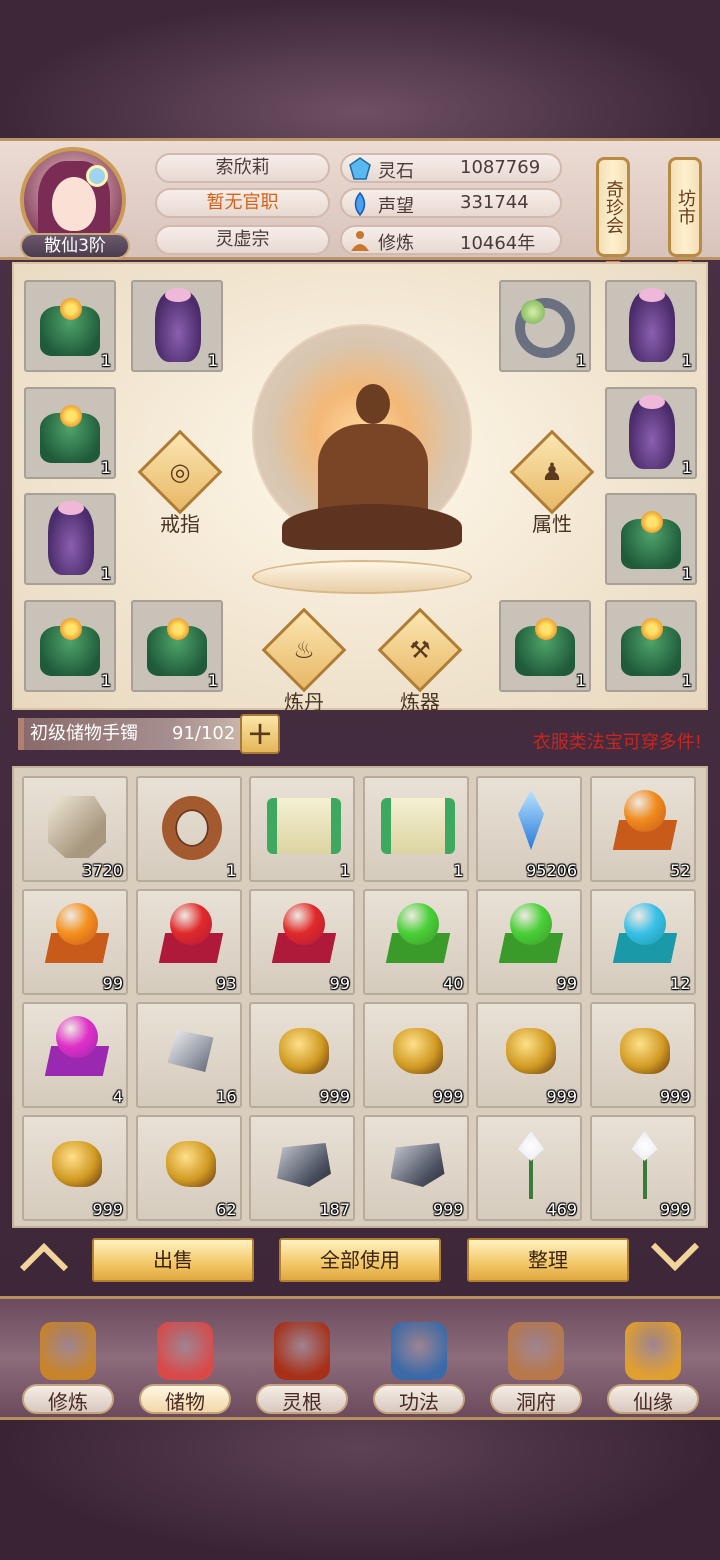 The height and width of the screenshot is (1560, 720). I want to click on item-qty: 12, so click(680, 983).